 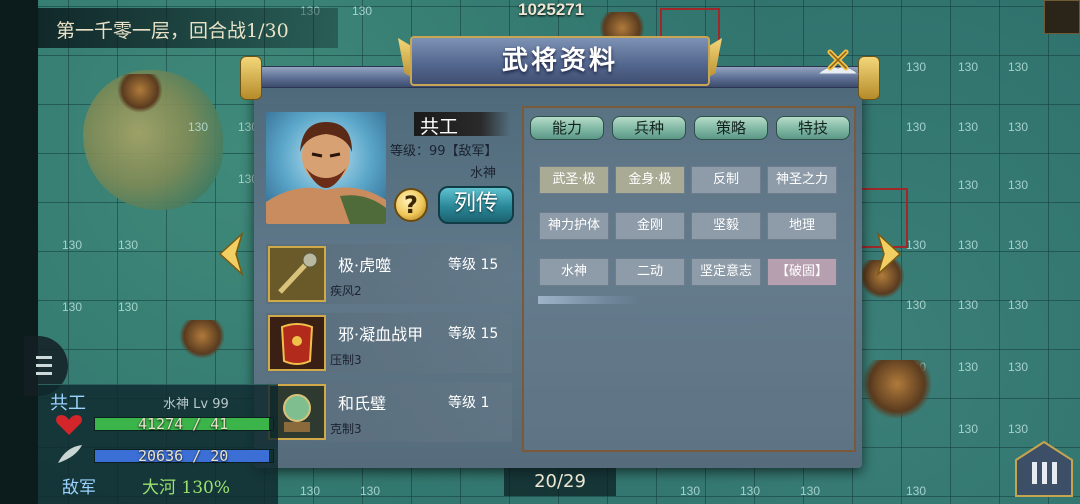 What do you see at coordinates (890, 254) in the screenshot?
I see `next-general-button` at bounding box center [890, 254].